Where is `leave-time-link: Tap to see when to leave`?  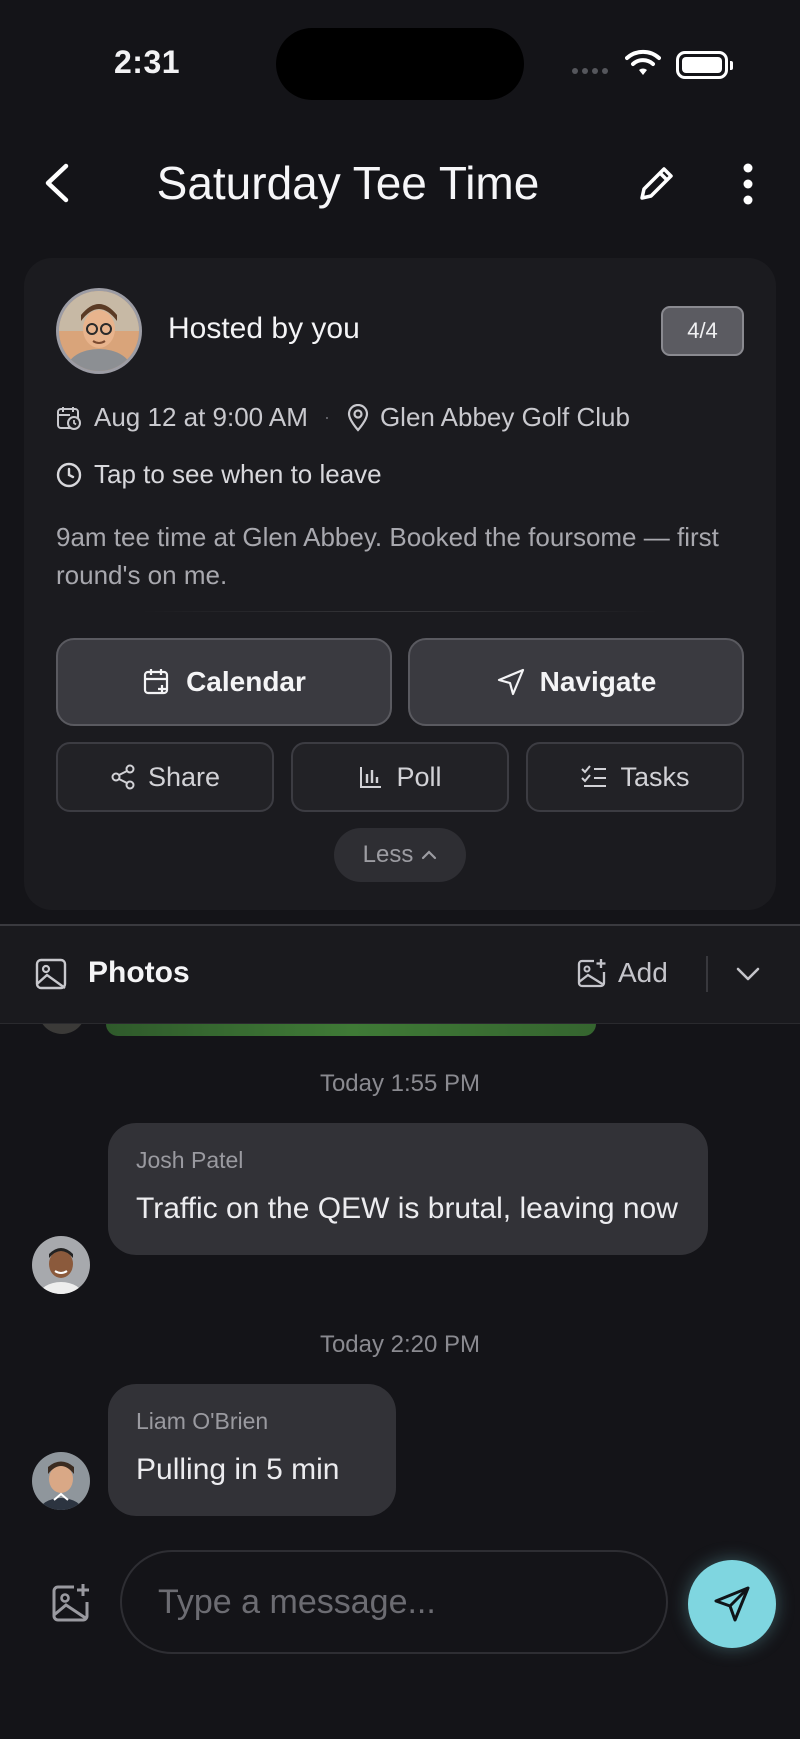 leave-time-link: Tap to see when to leave is located at coordinates (219, 474).